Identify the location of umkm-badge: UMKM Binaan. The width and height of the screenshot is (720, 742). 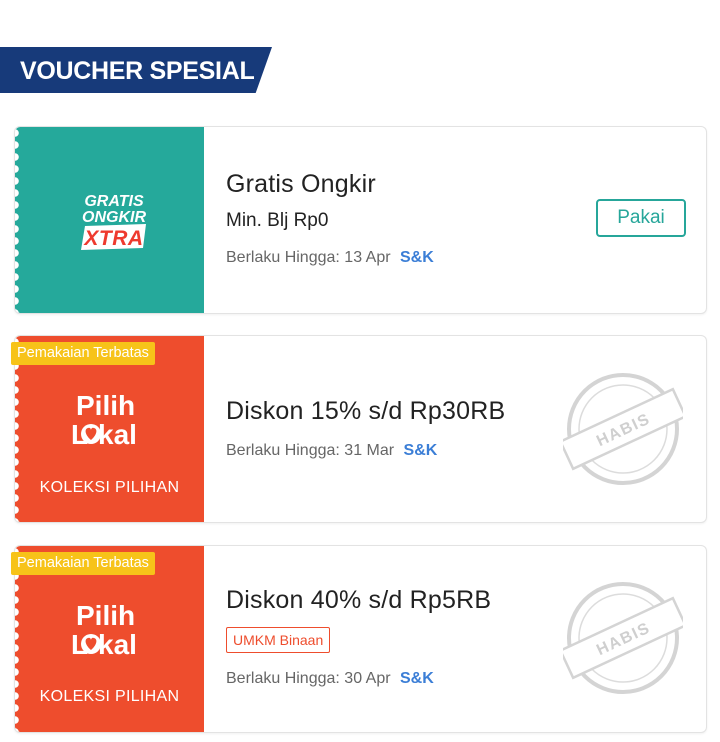
(278, 640).